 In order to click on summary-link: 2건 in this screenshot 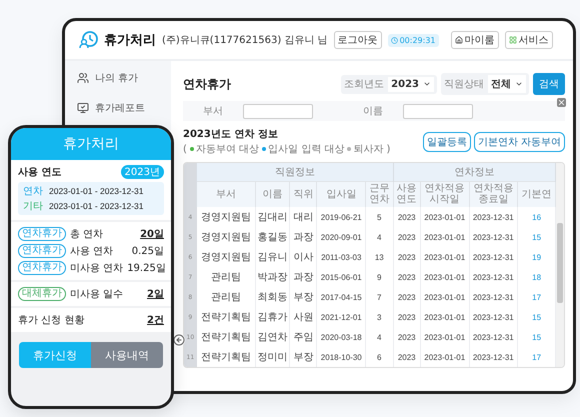, I will do `click(155, 320)`.